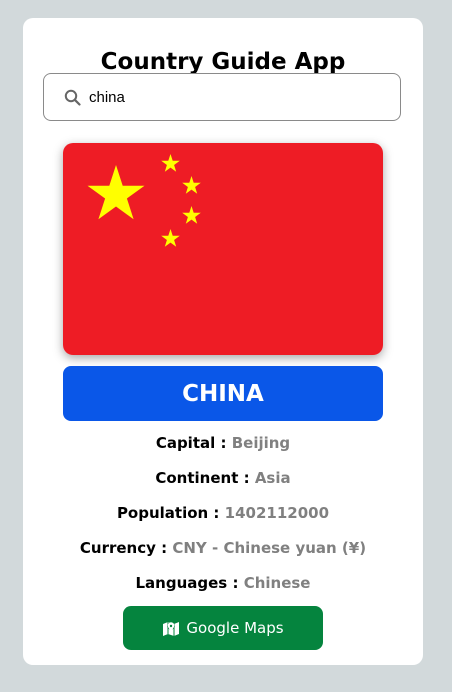 Image resolution: width=452 pixels, height=692 pixels. Describe the element at coordinates (191, 443) in the screenshot. I see `capital-label: Capital :` at that location.